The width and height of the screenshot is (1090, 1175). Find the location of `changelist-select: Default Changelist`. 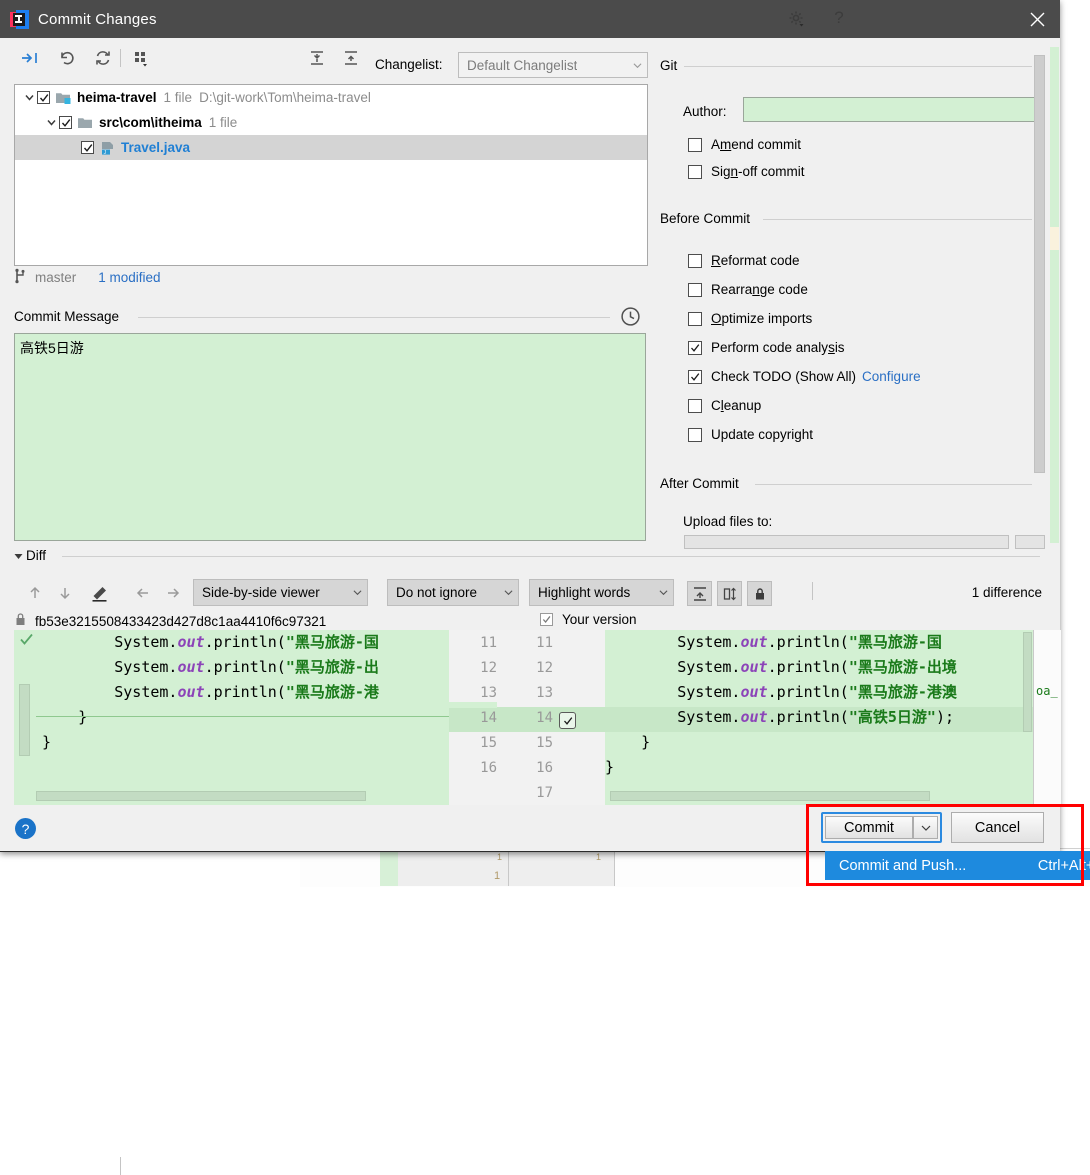

changelist-select: Default Changelist is located at coordinates (553, 65).